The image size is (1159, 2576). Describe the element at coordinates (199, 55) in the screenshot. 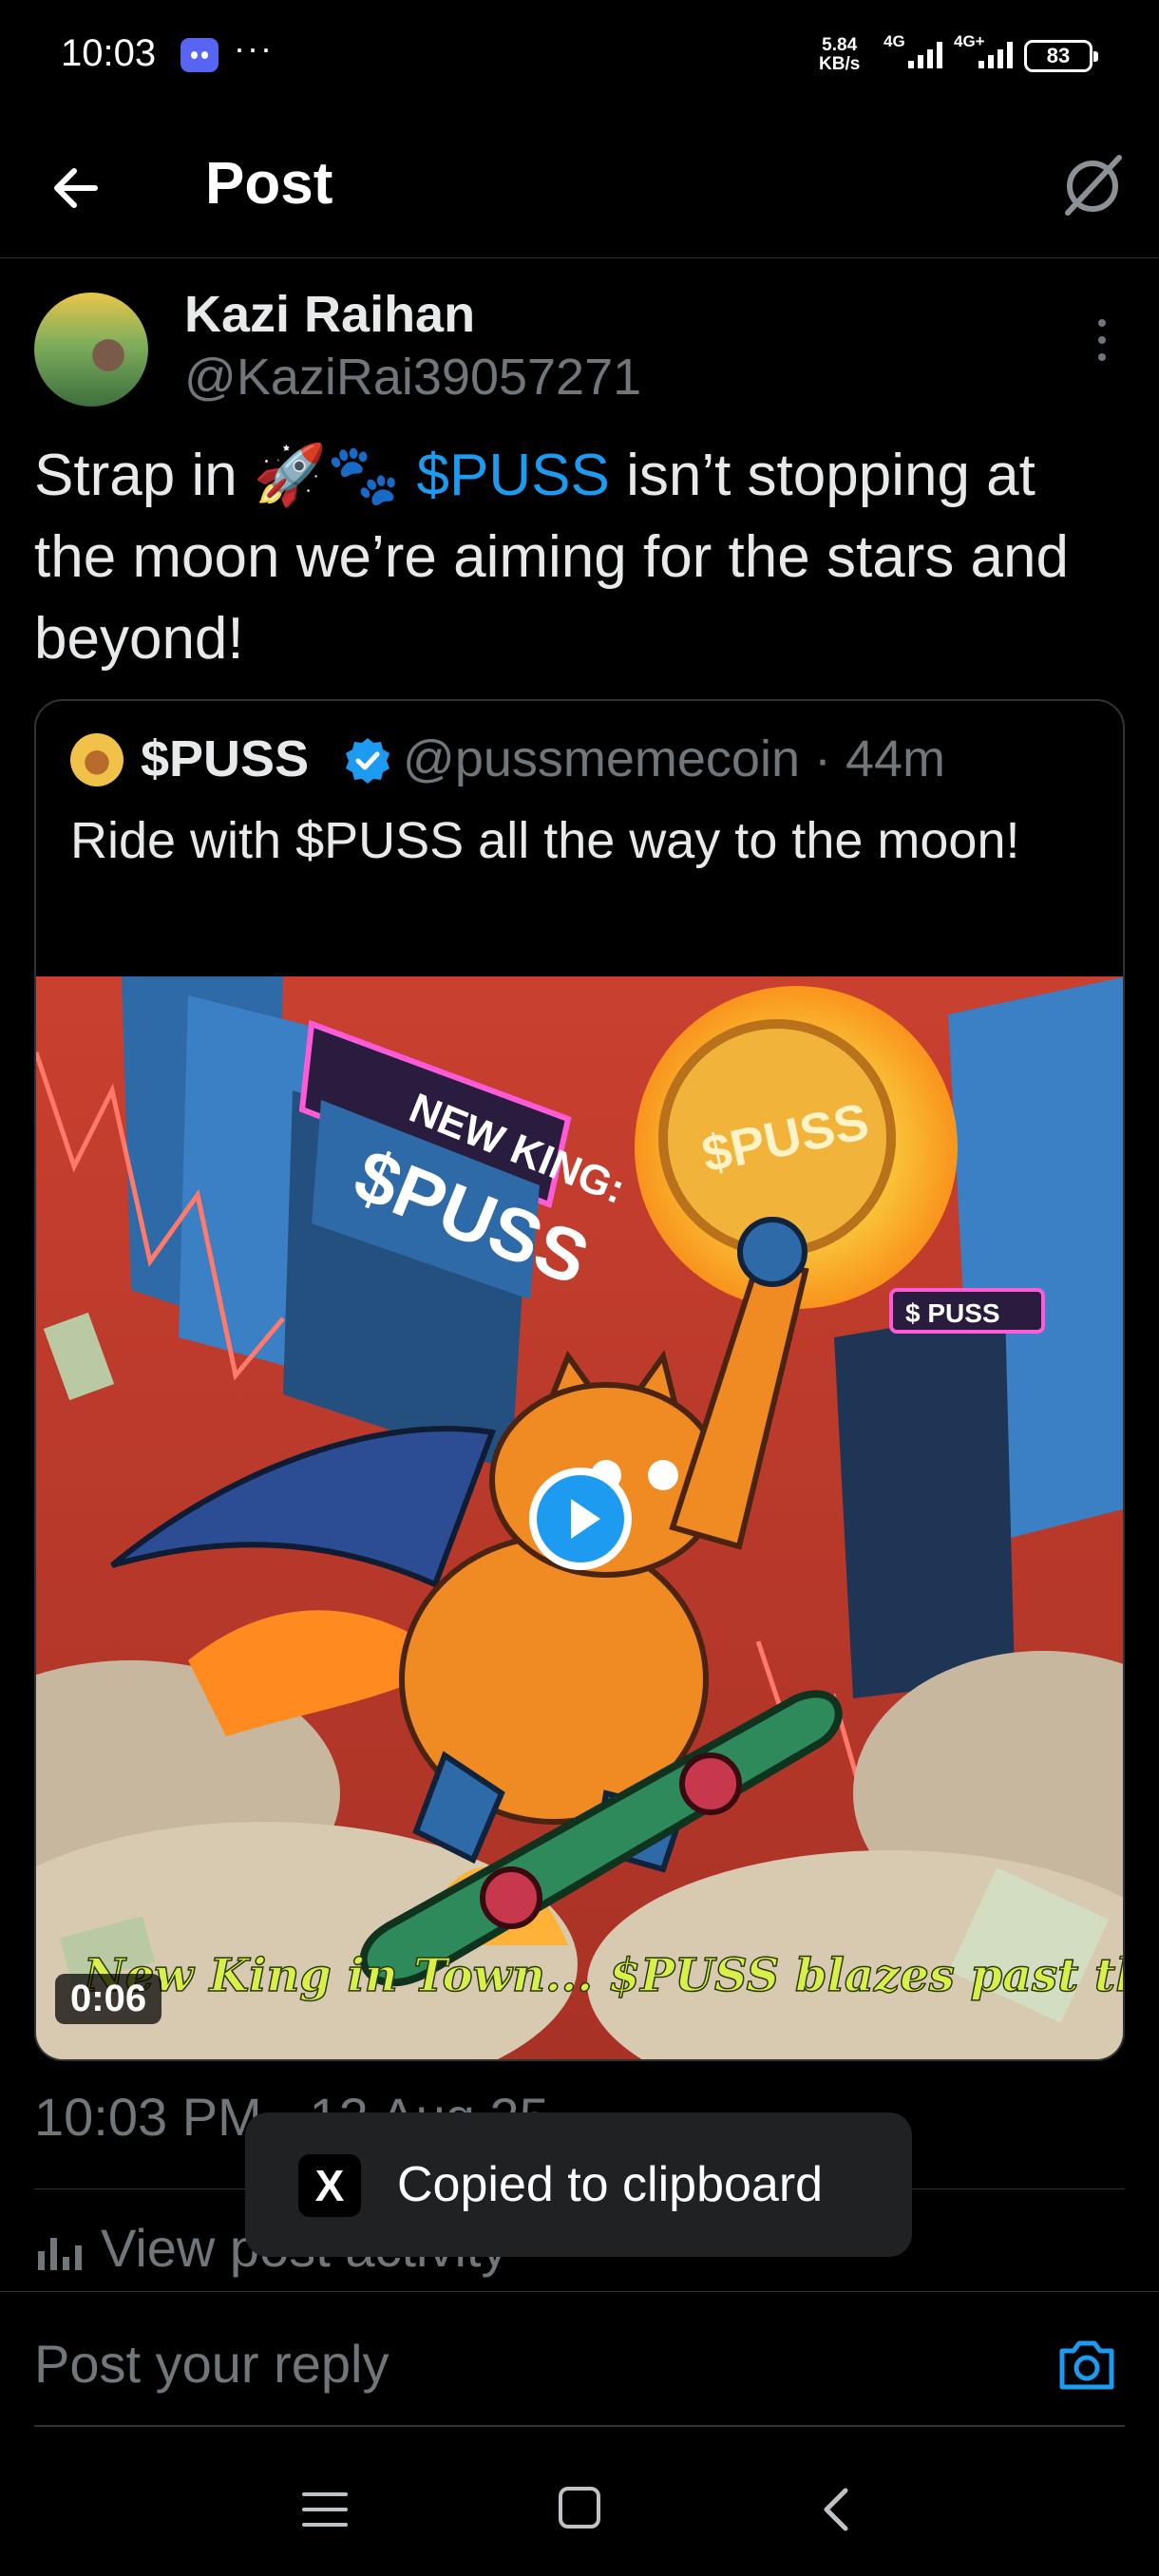

I see `discord-icon` at that location.